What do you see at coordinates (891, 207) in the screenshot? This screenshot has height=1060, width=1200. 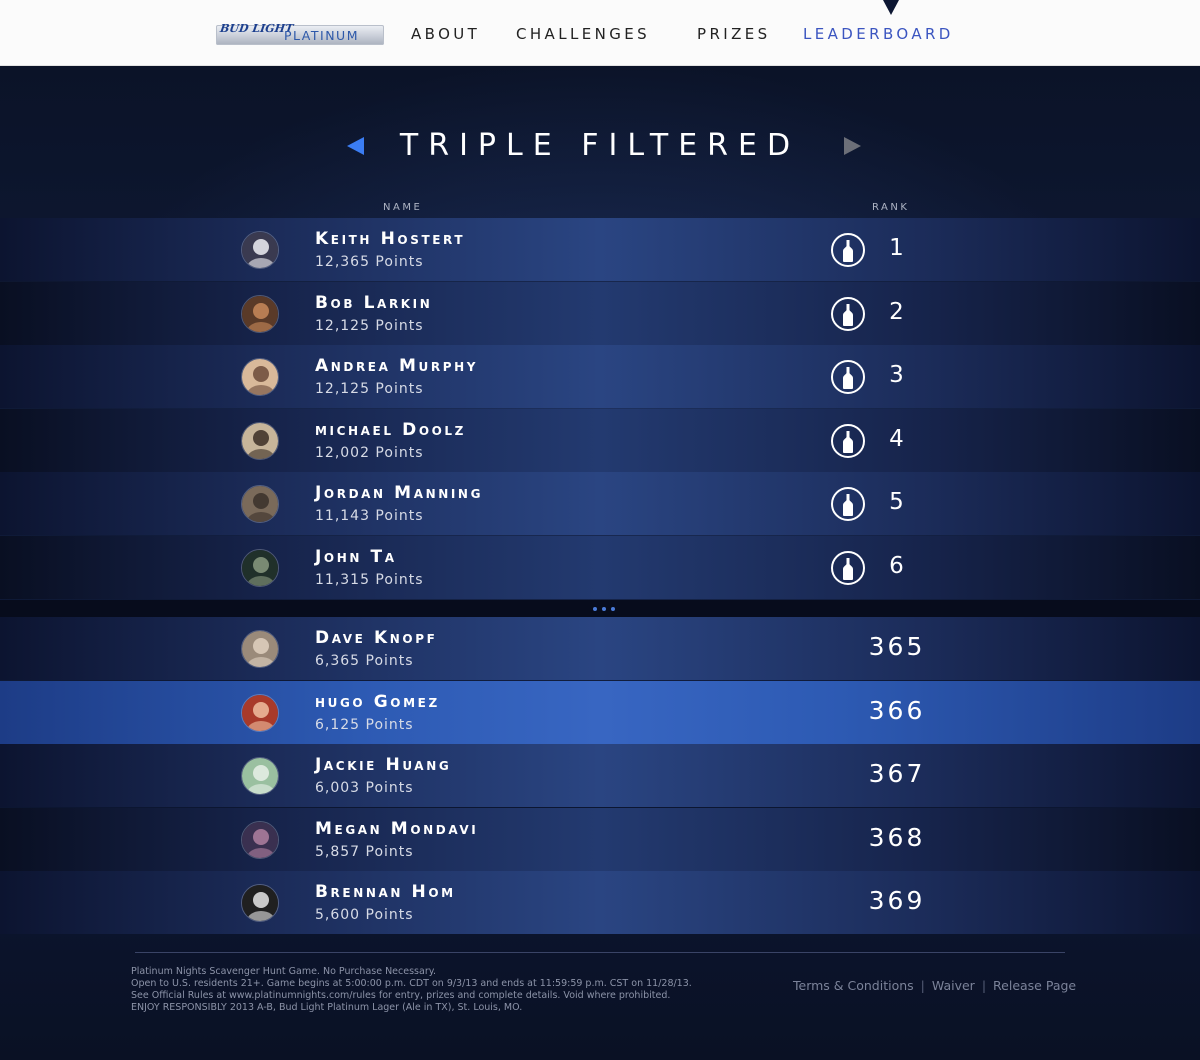 I see `column-header-rank: RANK` at bounding box center [891, 207].